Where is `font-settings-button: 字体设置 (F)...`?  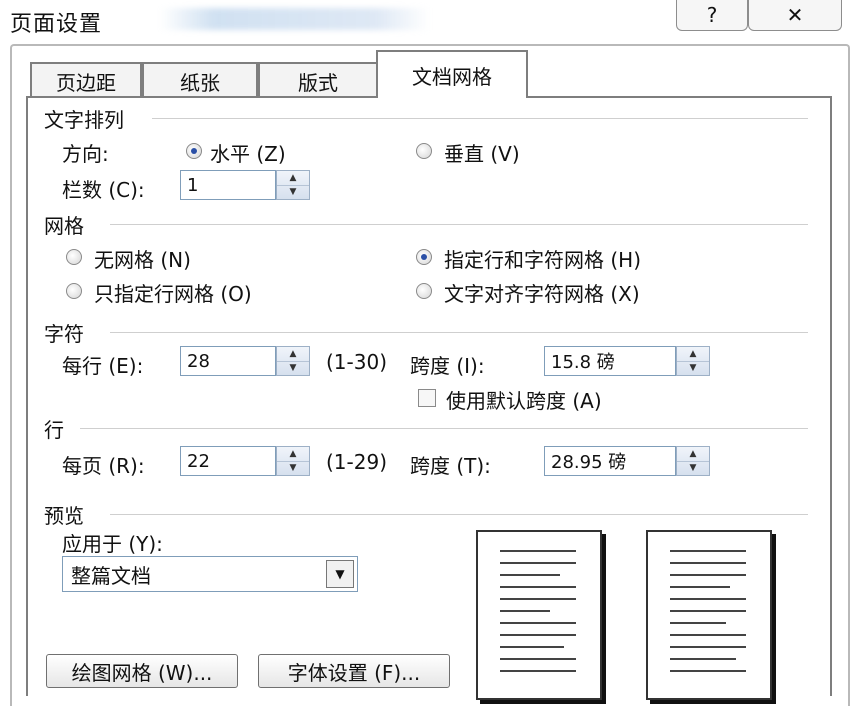
font-settings-button: 字体设置 (F)... is located at coordinates (354, 671).